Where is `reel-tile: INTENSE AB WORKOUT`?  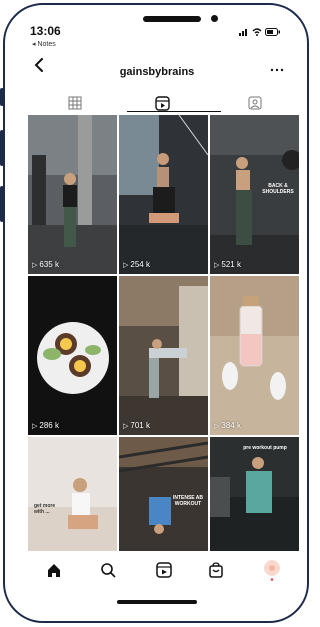 reel-tile: INTENSE AB WORKOUT is located at coordinates (163, 494).